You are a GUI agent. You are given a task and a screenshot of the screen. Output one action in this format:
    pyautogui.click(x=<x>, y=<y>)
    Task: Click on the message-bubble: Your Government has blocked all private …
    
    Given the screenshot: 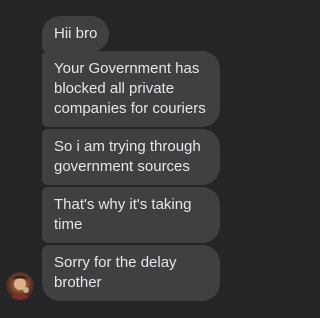 What is the action you would take?
    pyautogui.click(x=131, y=89)
    